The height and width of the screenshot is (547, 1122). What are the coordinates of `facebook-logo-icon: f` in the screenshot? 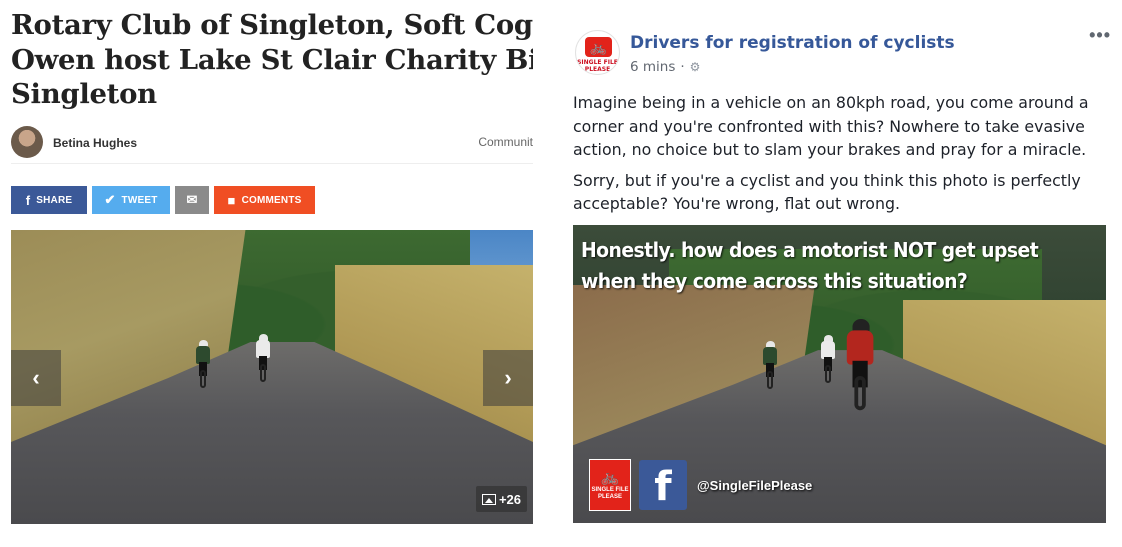 It's located at (663, 485).